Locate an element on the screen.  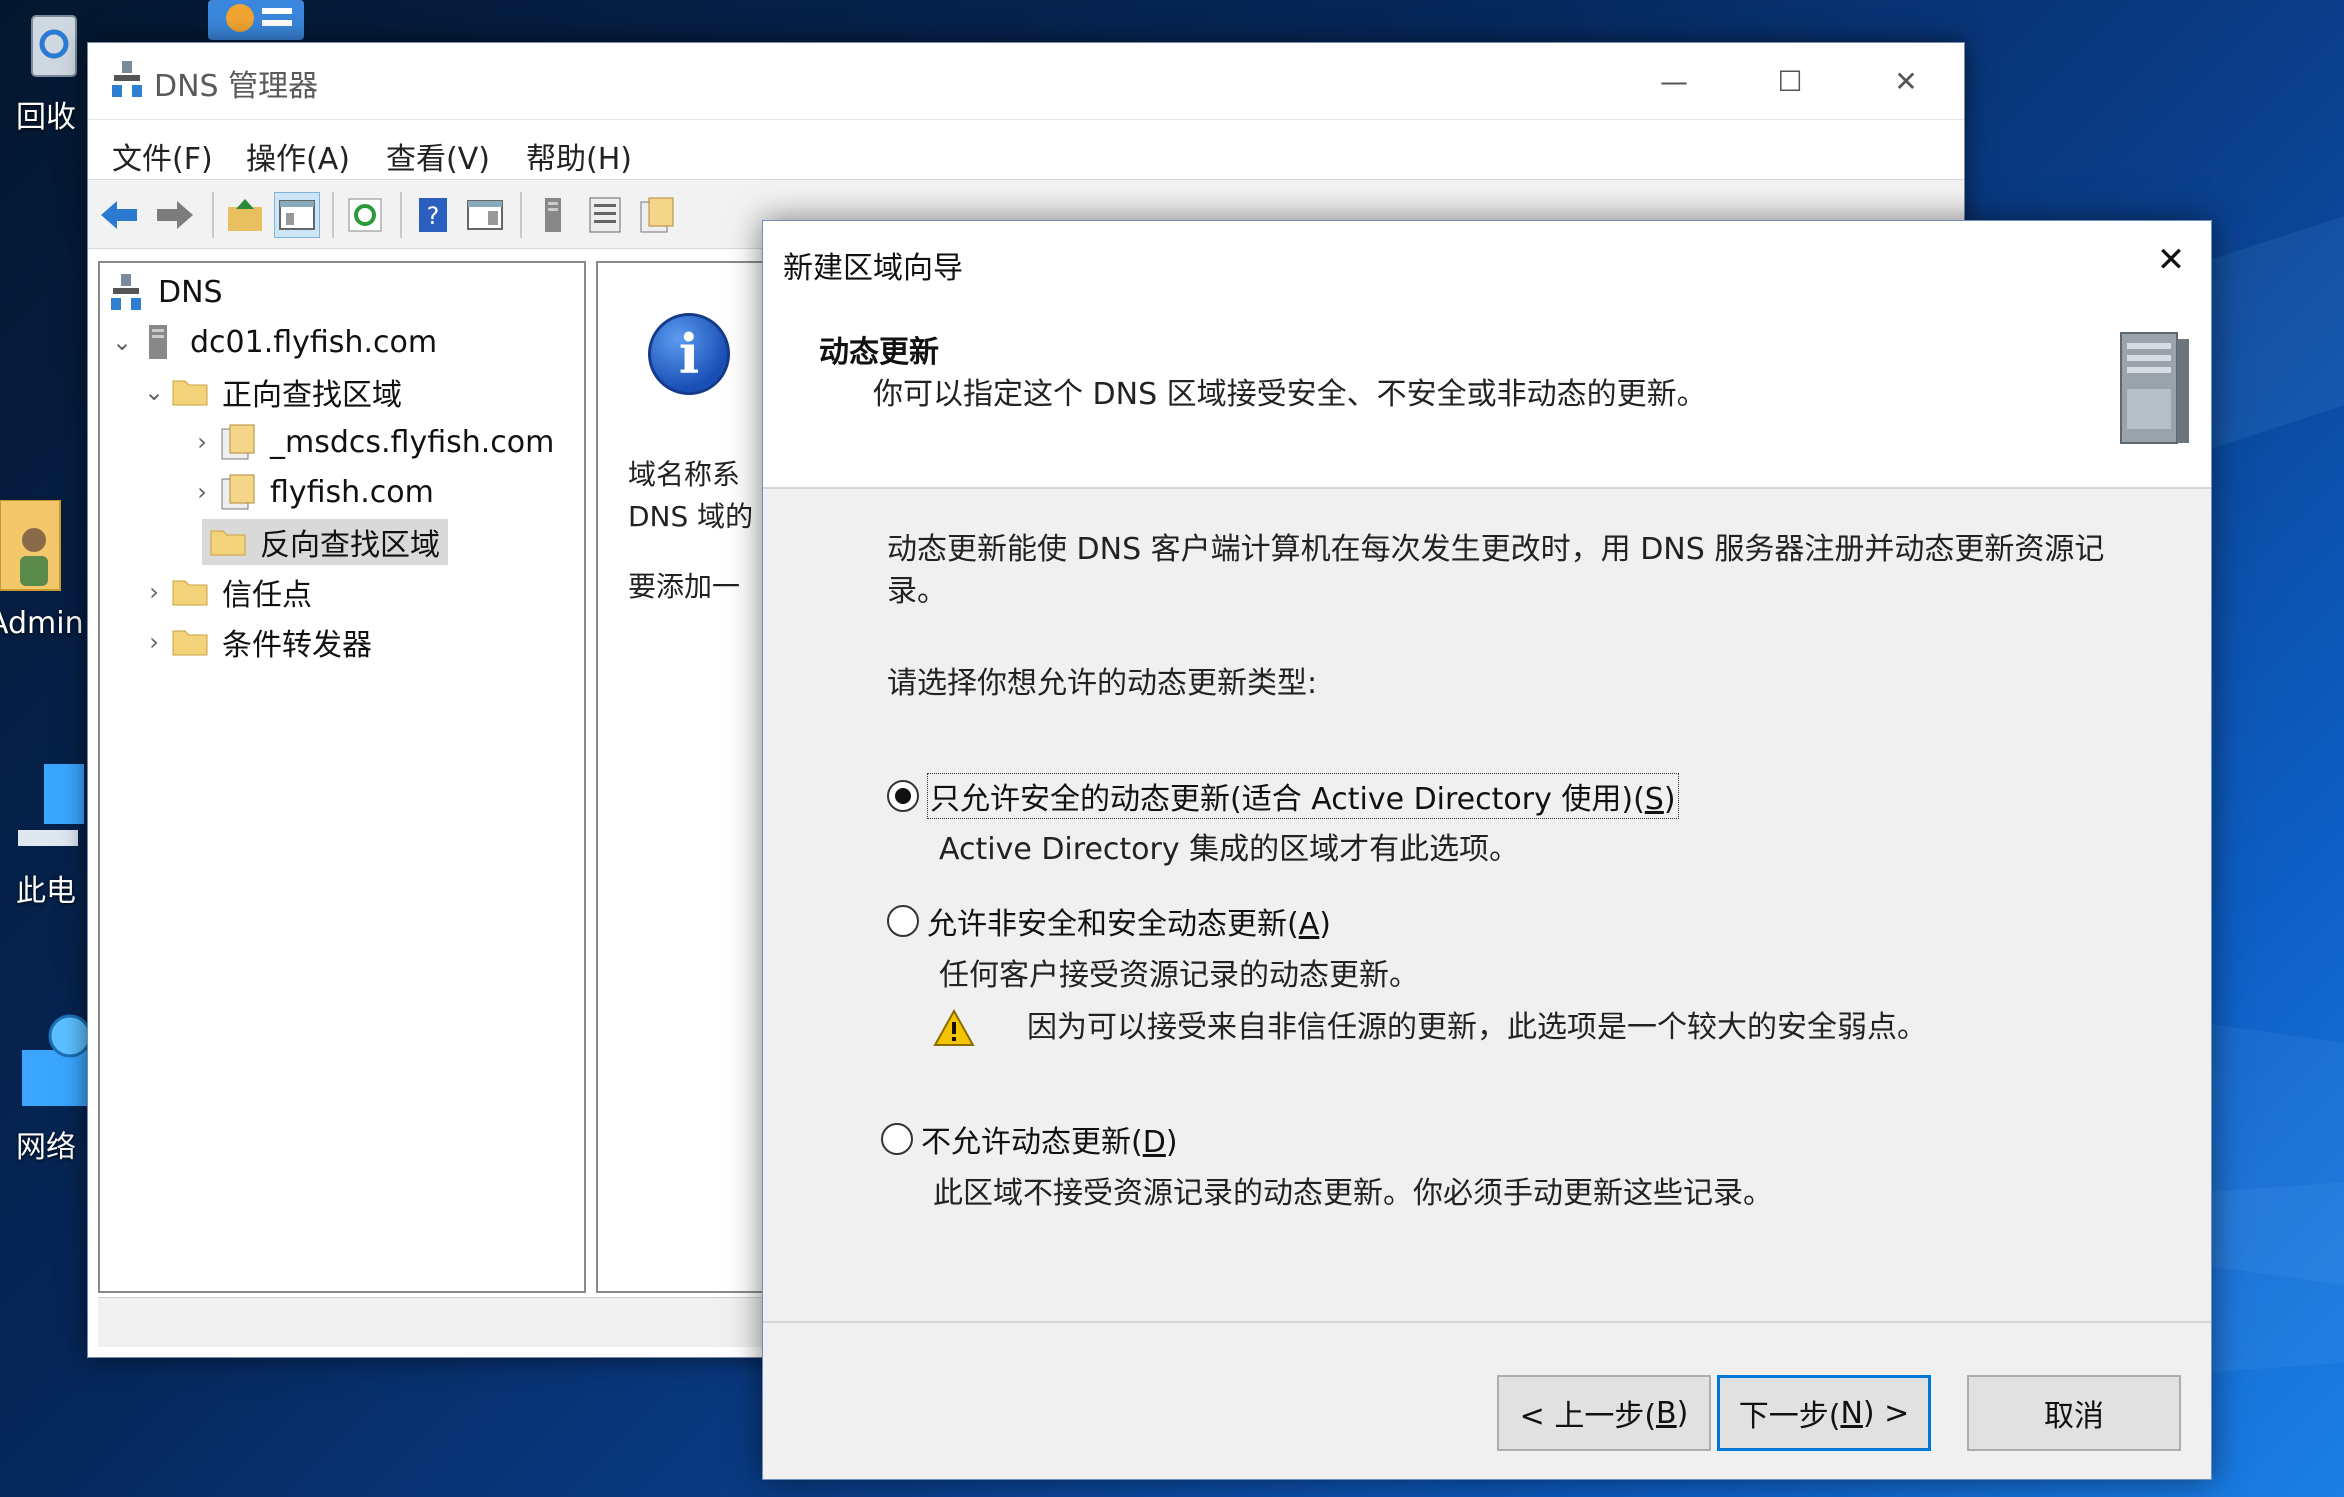
tree-node-label: 信任点 is located at coordinates (267, 595).